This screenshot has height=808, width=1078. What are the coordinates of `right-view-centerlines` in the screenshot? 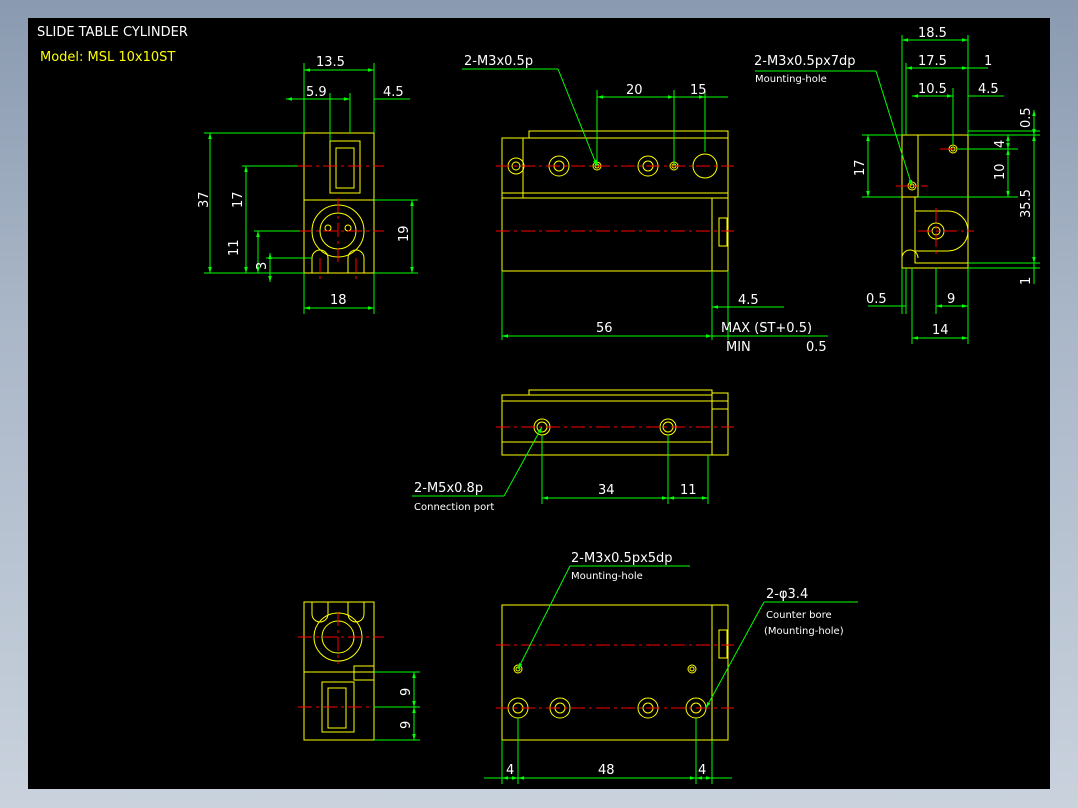 It's located at (935, 201).